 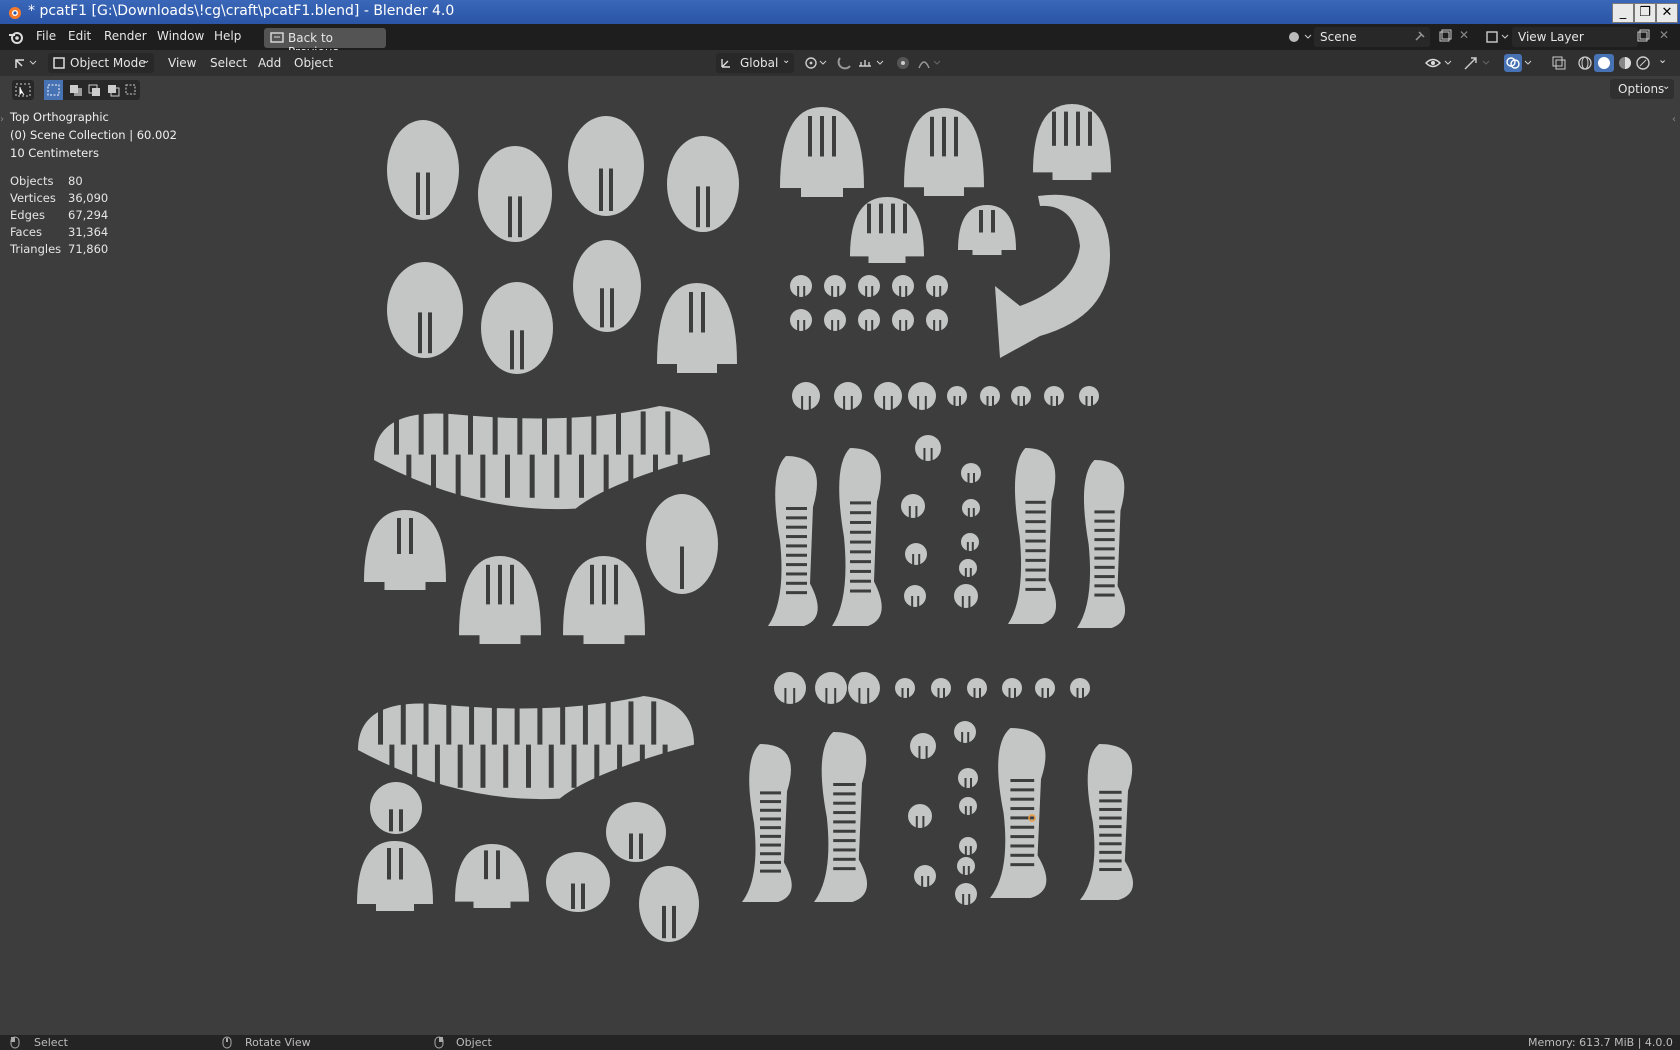 I want to click on menu-help: Help, so click(x=227, y=36).